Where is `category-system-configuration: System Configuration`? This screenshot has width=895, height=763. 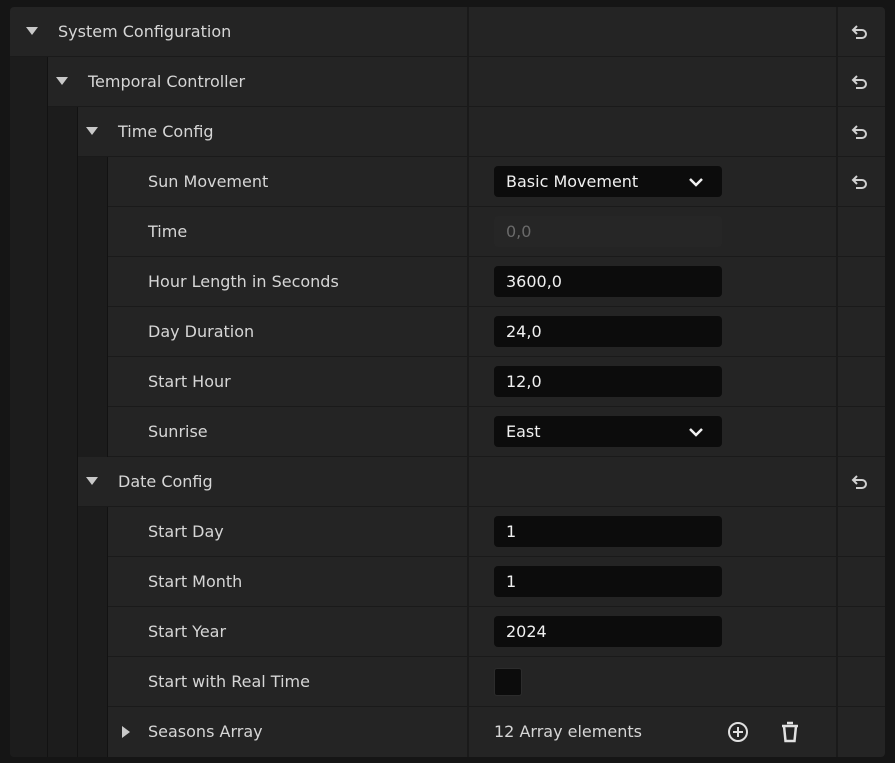
category-system-configuration: System Configuration is located at coordinates (447, 32).